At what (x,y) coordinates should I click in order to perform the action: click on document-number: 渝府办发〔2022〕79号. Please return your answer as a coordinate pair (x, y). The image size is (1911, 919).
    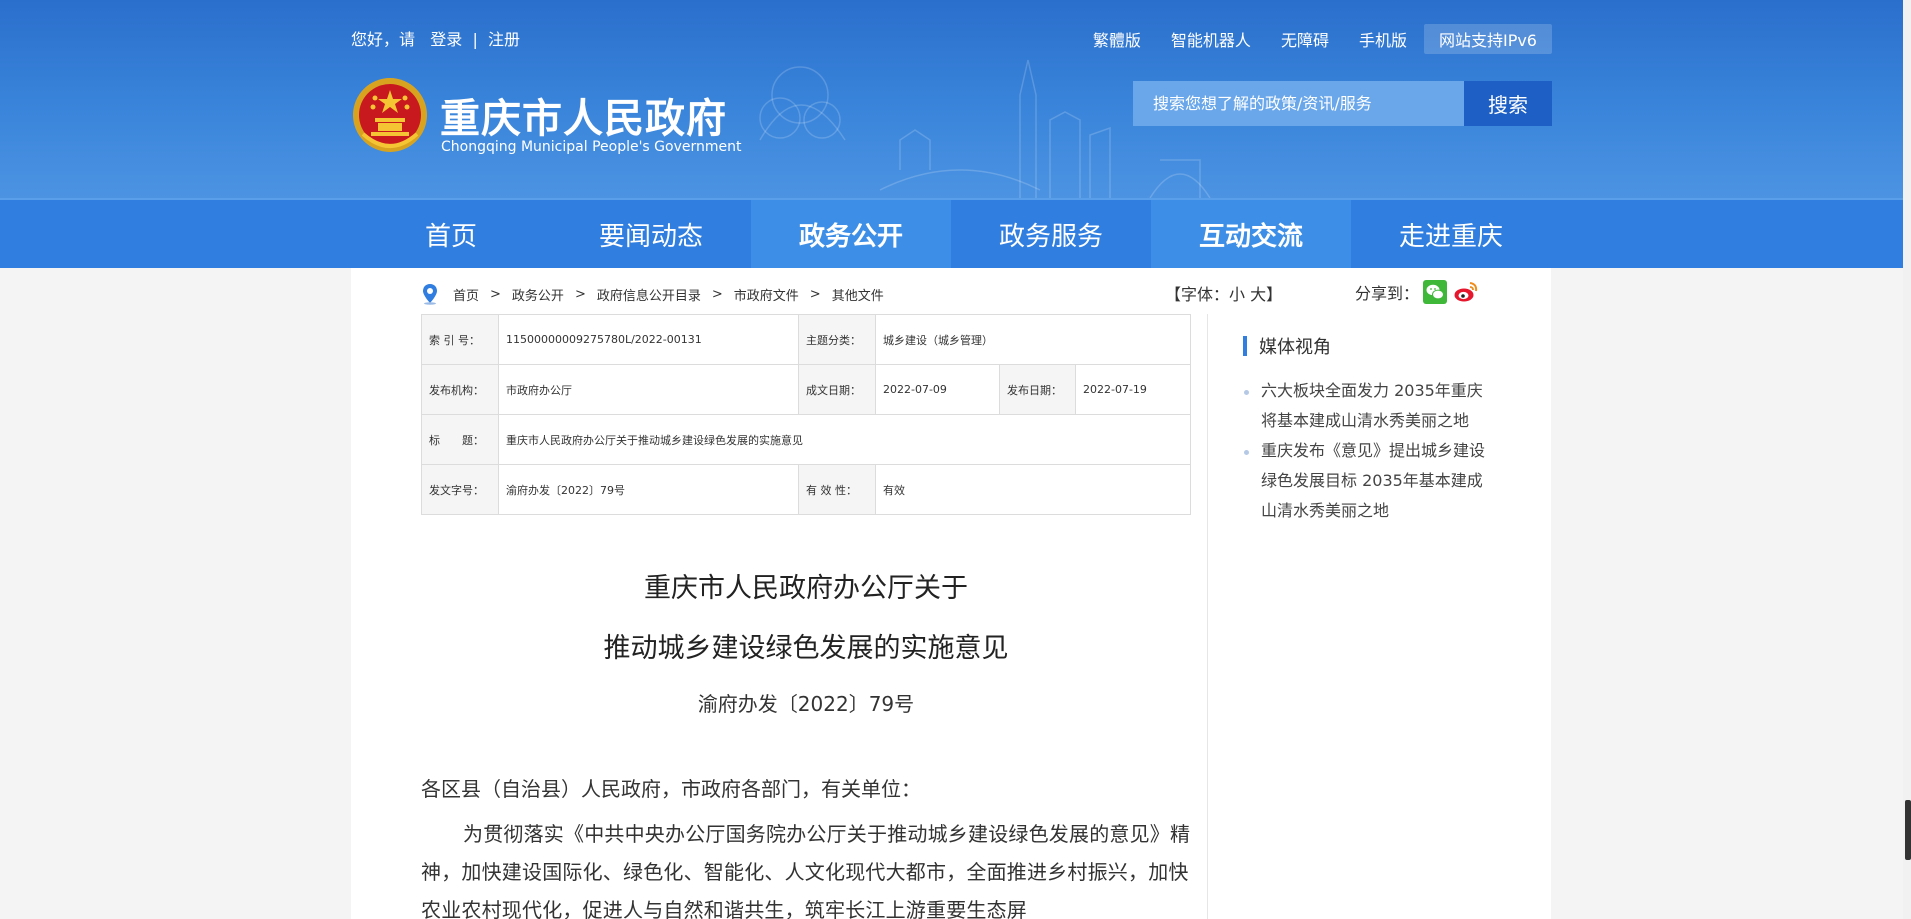
    Looking at the image, I should click on (806, 704).